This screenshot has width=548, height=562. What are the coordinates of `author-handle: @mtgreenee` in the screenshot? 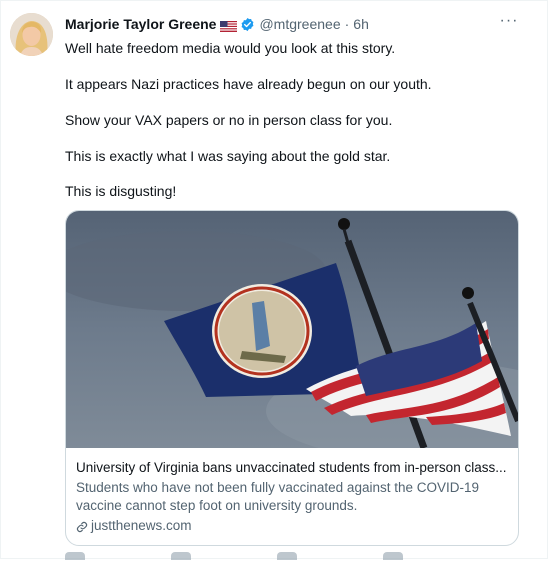 It's located at (299, 24).